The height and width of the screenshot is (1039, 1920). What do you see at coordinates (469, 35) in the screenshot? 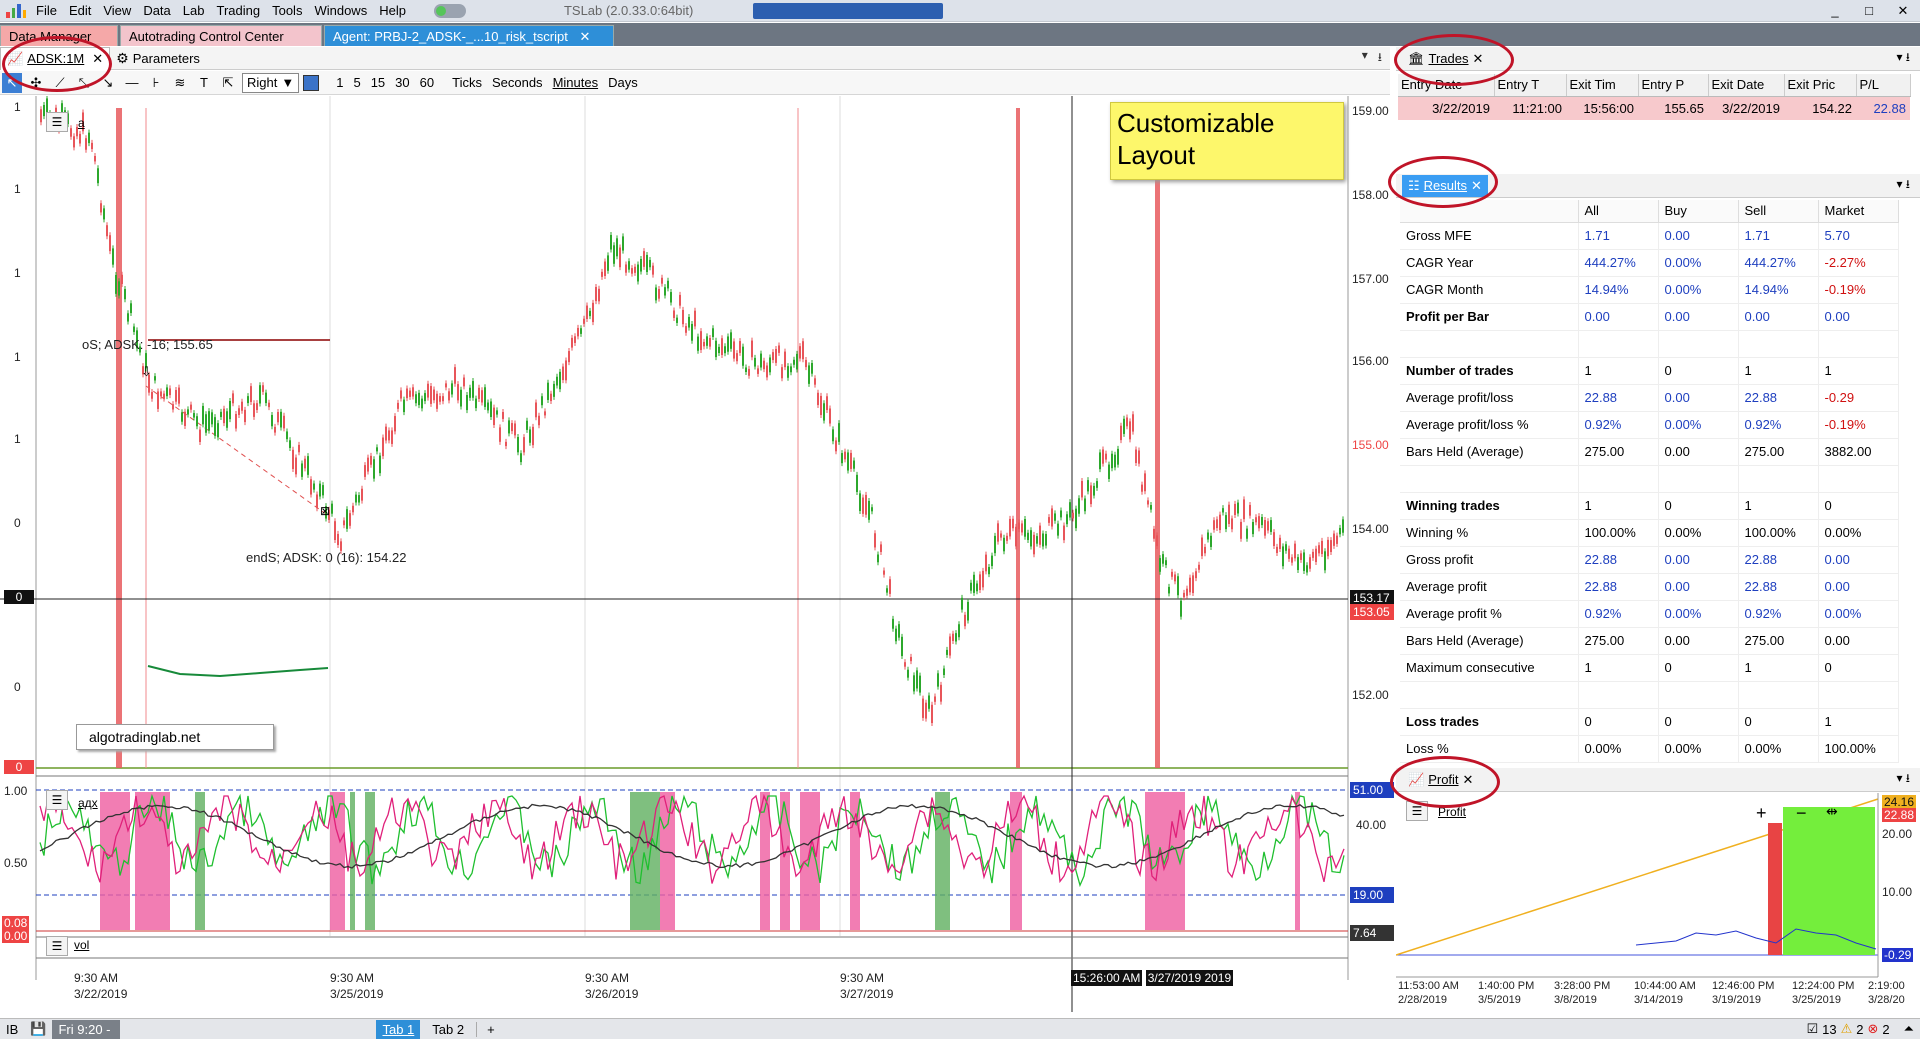
I see `tab-agent: Agent: PRBJ-2_ADSK-_...10_risk_tscript ✕` at bounding box center [469, 35].